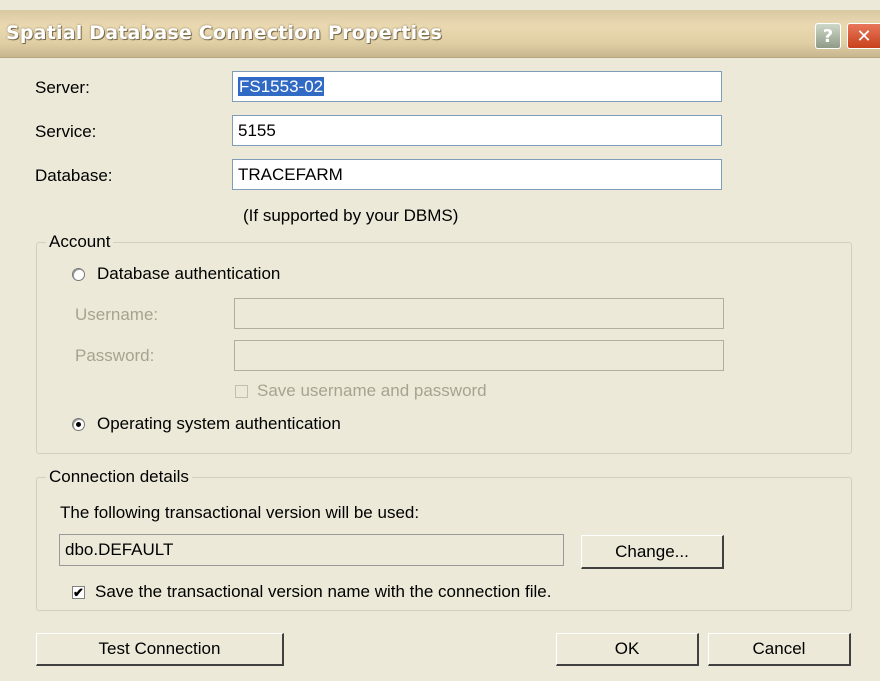 This screenshot has height=681, width=880. I want to click on help-button: ?, so click(828, 36).